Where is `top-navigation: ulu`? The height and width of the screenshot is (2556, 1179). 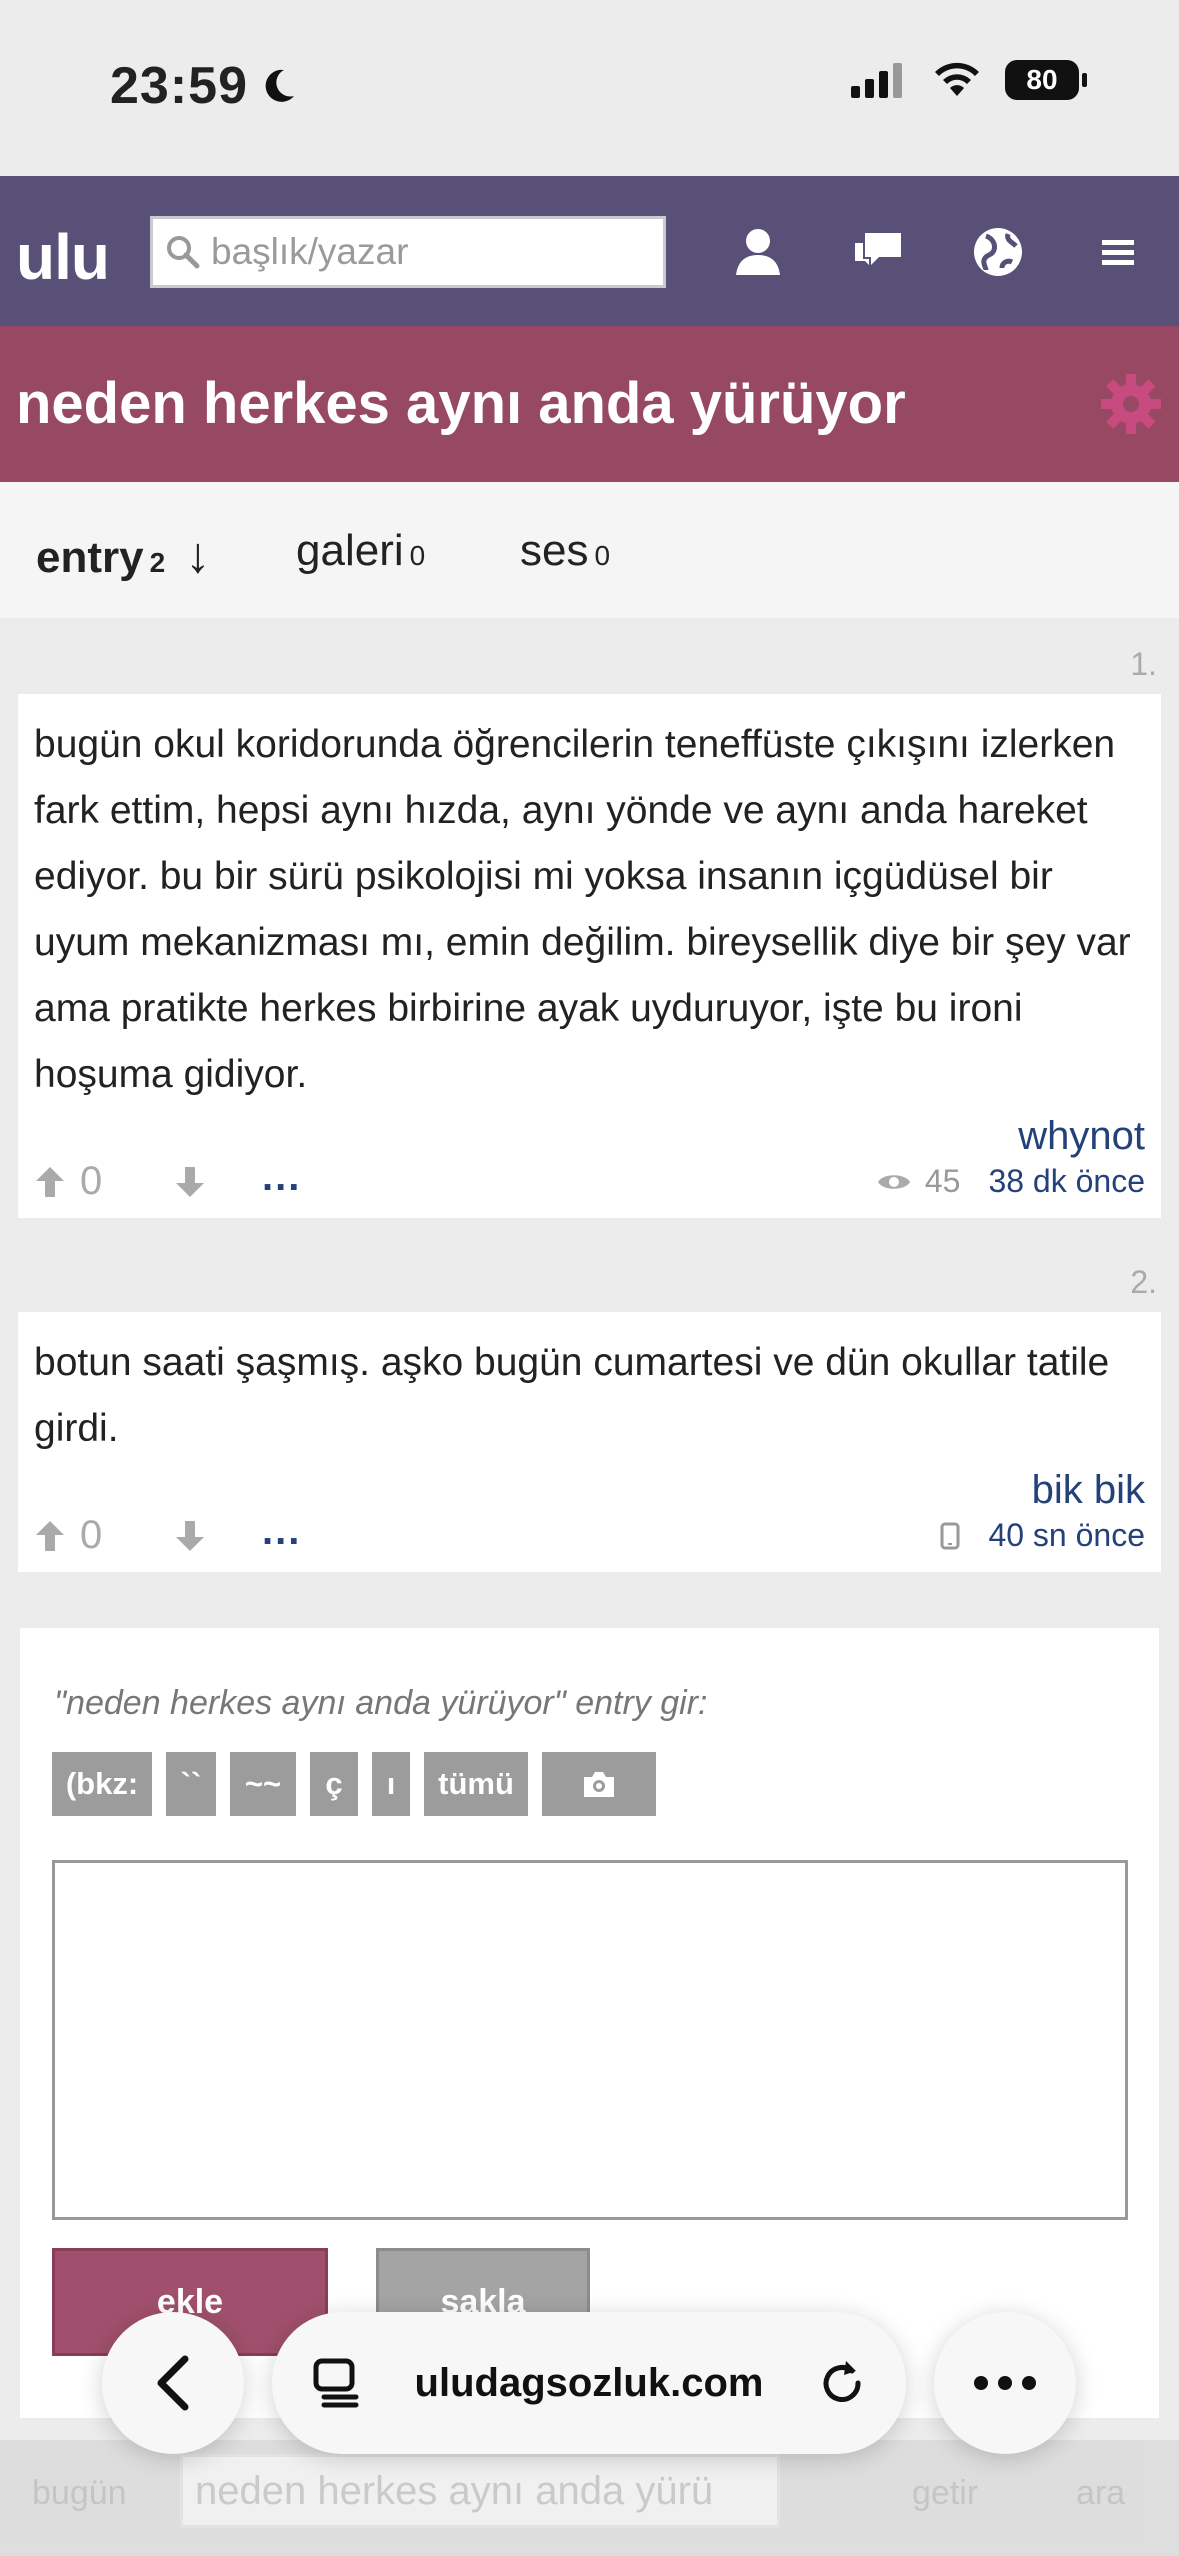
top-navigation: ulu is located at coordinates (589, 251).